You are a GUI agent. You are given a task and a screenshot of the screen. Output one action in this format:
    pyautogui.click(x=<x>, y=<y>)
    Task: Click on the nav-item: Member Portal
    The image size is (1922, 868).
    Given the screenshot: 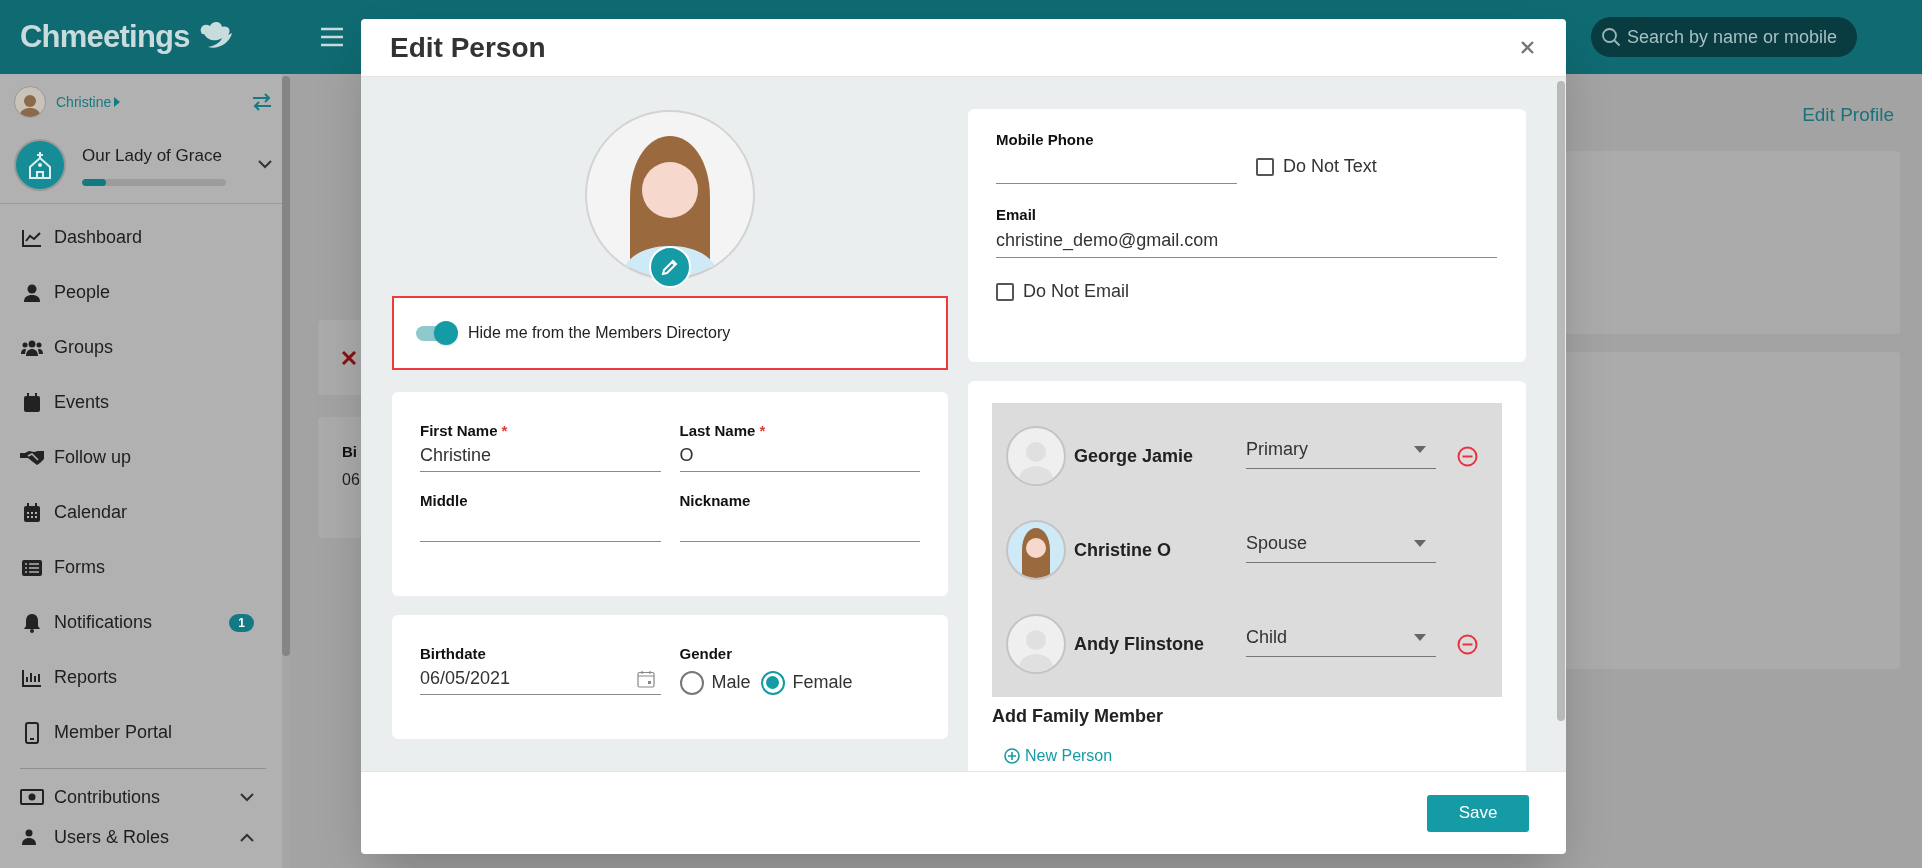 What is the action you would take?
    pyautogui.click(x=137, y=732)
    